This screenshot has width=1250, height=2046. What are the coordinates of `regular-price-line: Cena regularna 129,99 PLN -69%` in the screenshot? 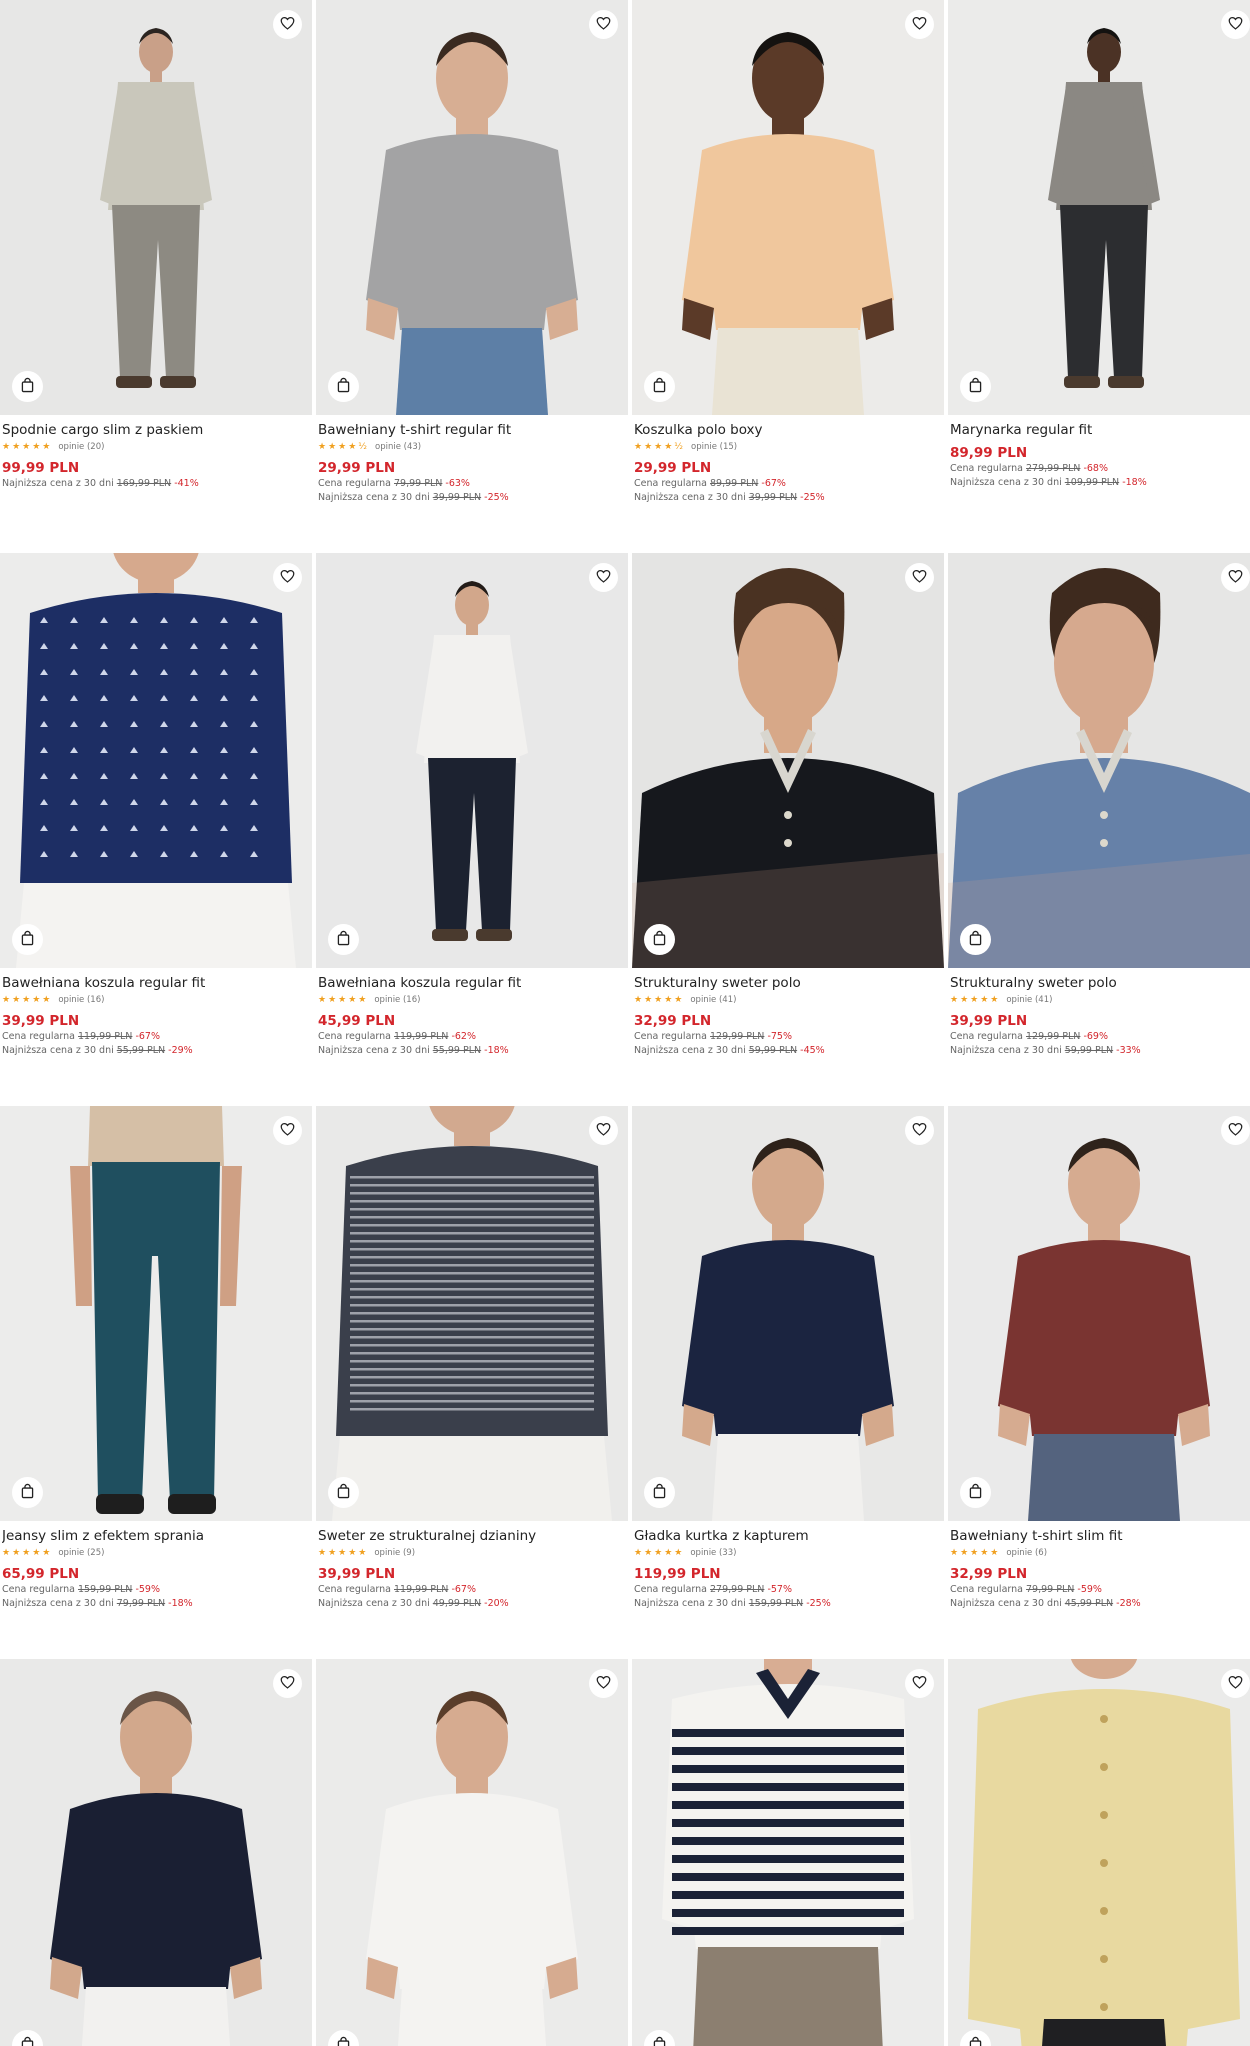 It's located at (1100, 1037).